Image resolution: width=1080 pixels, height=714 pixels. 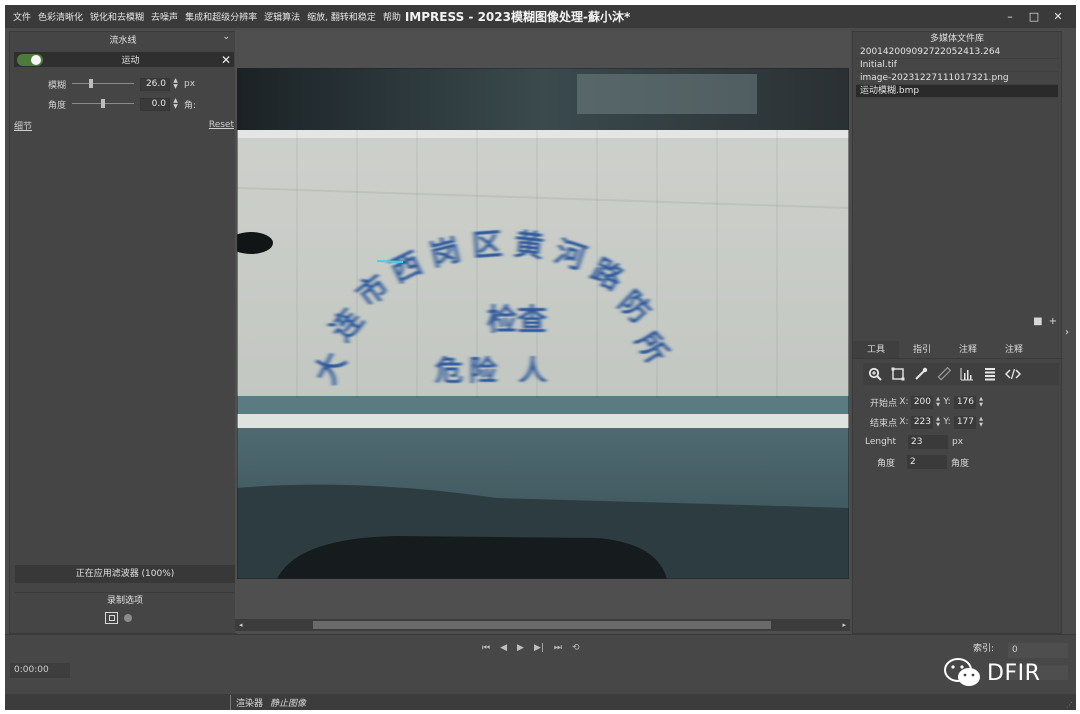 I want to click on index-label: 索引:, so click(x=984, y=649).